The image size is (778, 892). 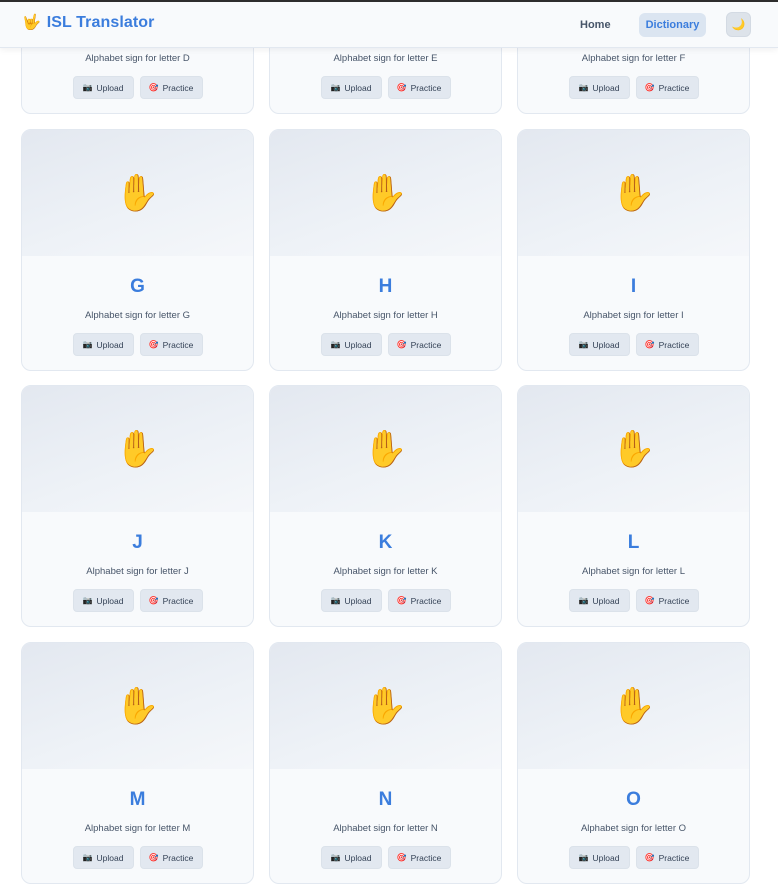 I want to click on card-description: Alphabet sign for letter K, so click(x=385, y=571).